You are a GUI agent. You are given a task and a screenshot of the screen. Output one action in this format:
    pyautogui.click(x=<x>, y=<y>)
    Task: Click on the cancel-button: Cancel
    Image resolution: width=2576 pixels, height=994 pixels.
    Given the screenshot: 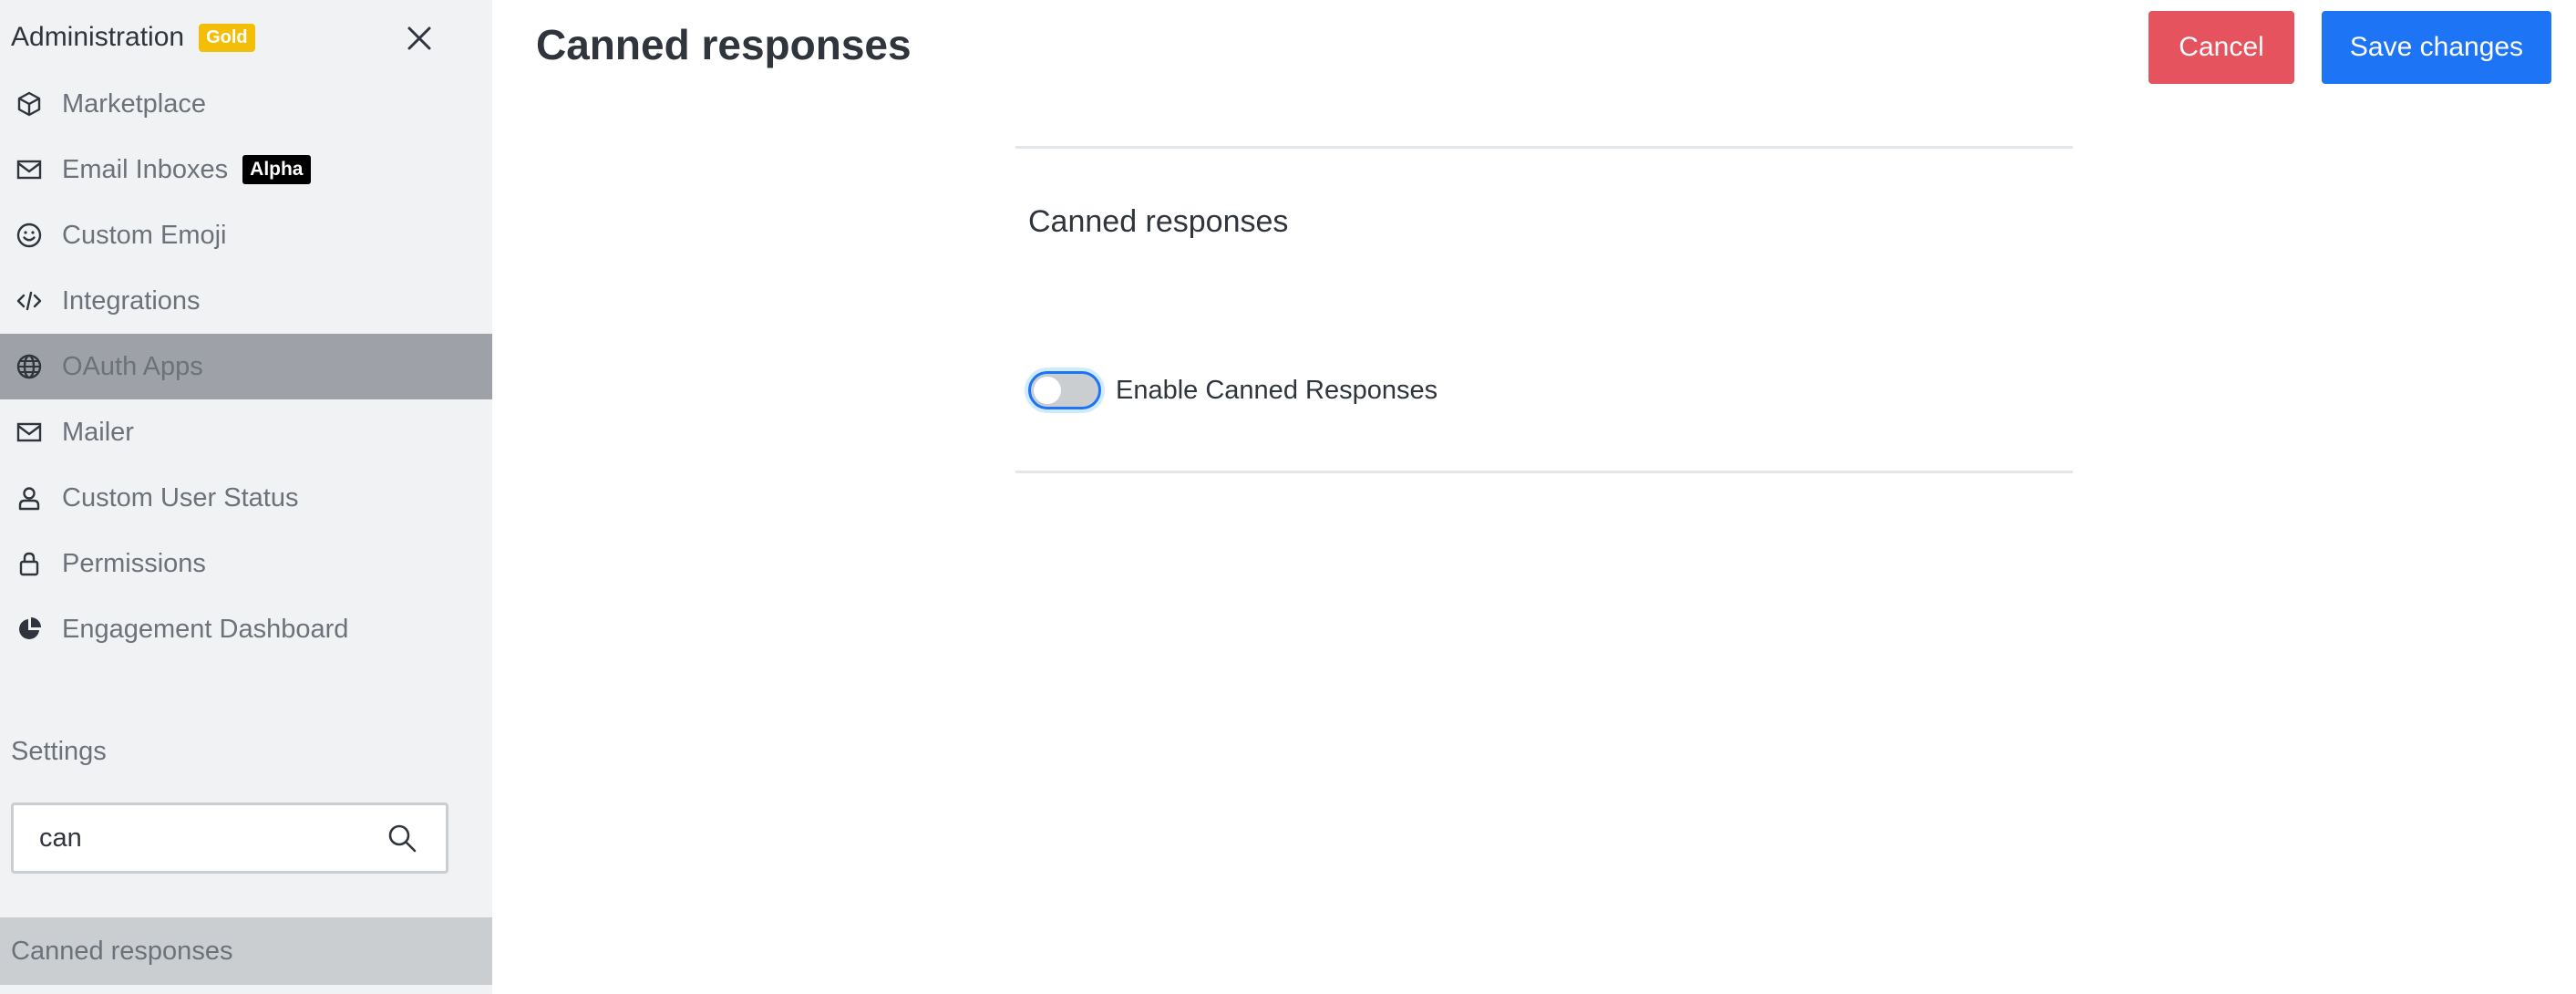 What is the action you would take?
    pyautogui.click(x=2221, y=47)
    